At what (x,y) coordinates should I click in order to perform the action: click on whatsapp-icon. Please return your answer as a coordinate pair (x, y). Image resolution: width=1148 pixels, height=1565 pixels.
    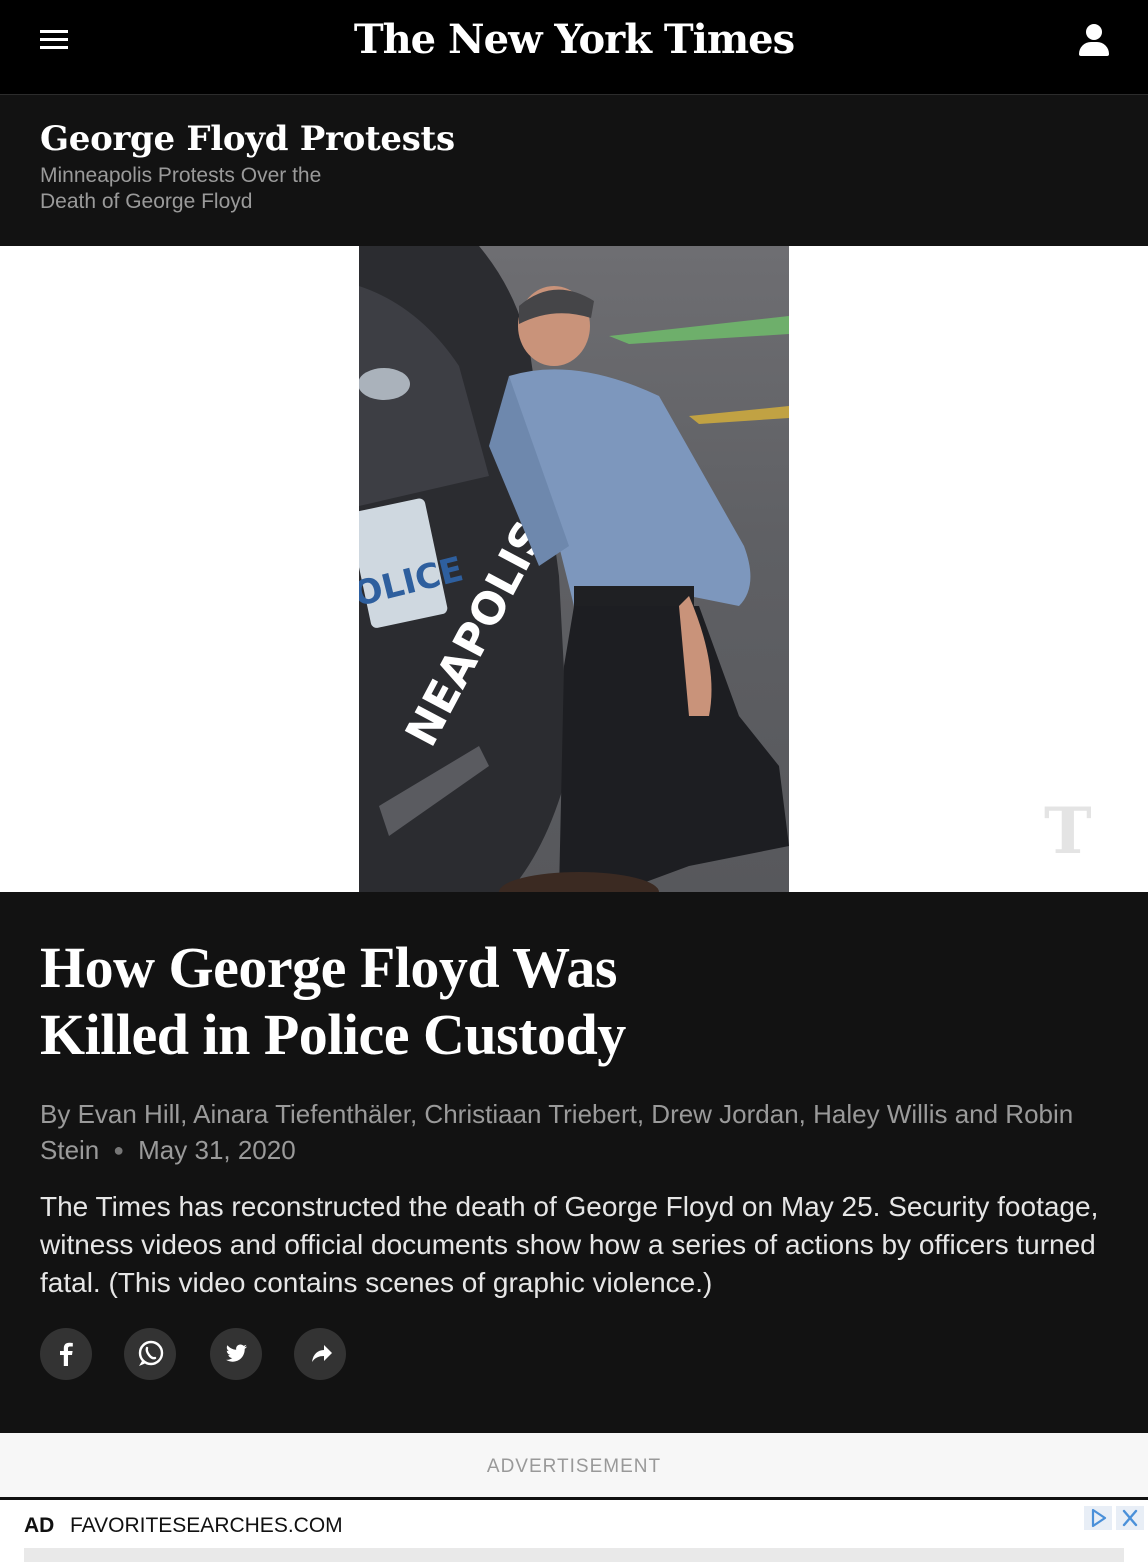
    Looking at the image, I should click on (151, 1353).